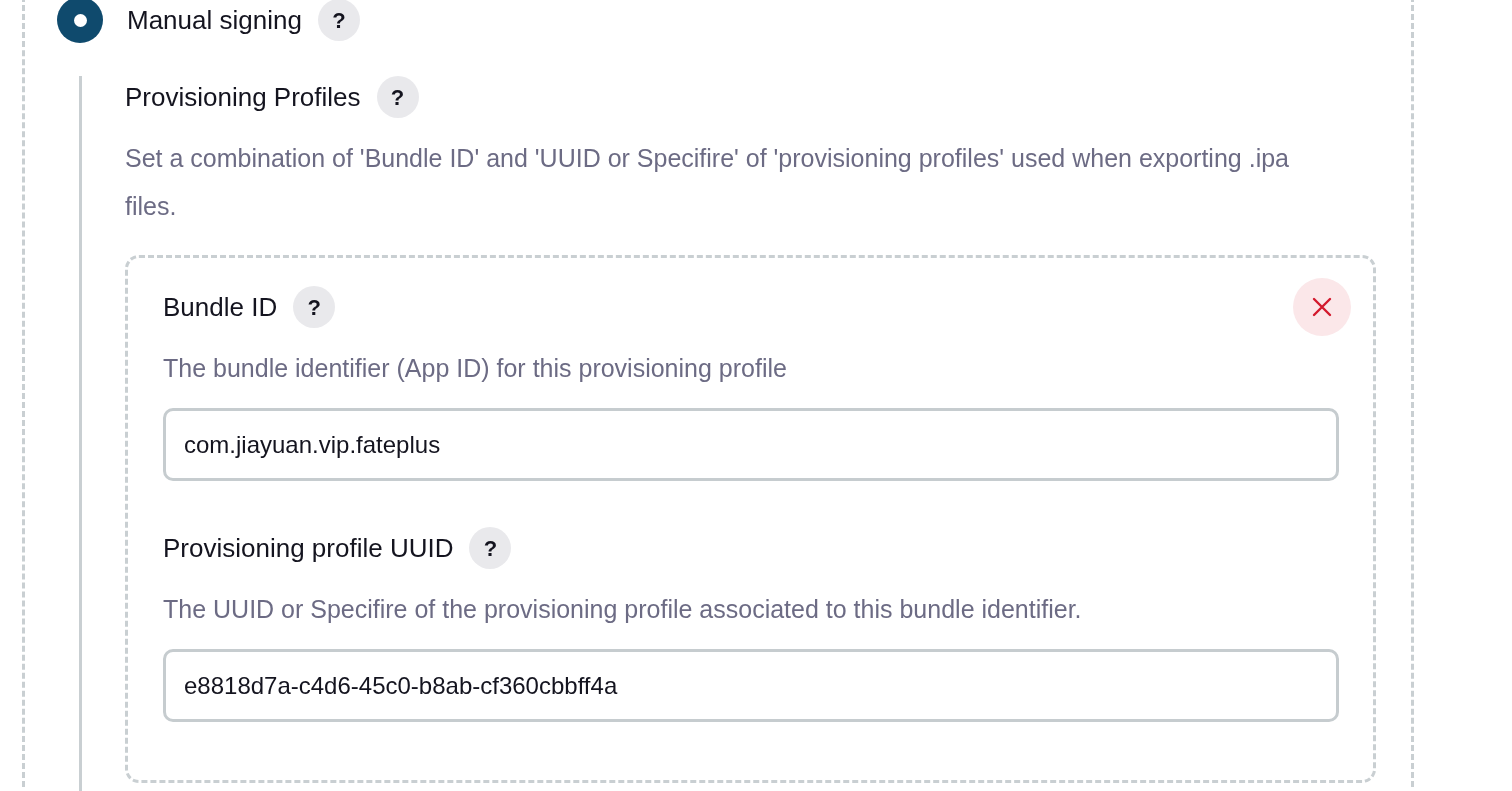 This screenshot has height=791, width=1512. I want to click on field-label: Bundle ID, so click(220, 307).